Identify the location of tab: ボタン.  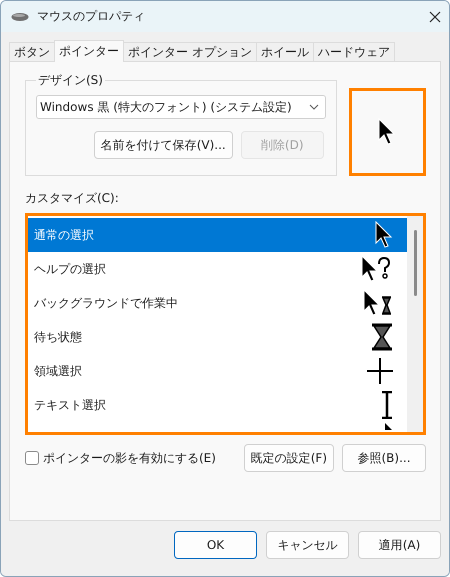
(32, 52).